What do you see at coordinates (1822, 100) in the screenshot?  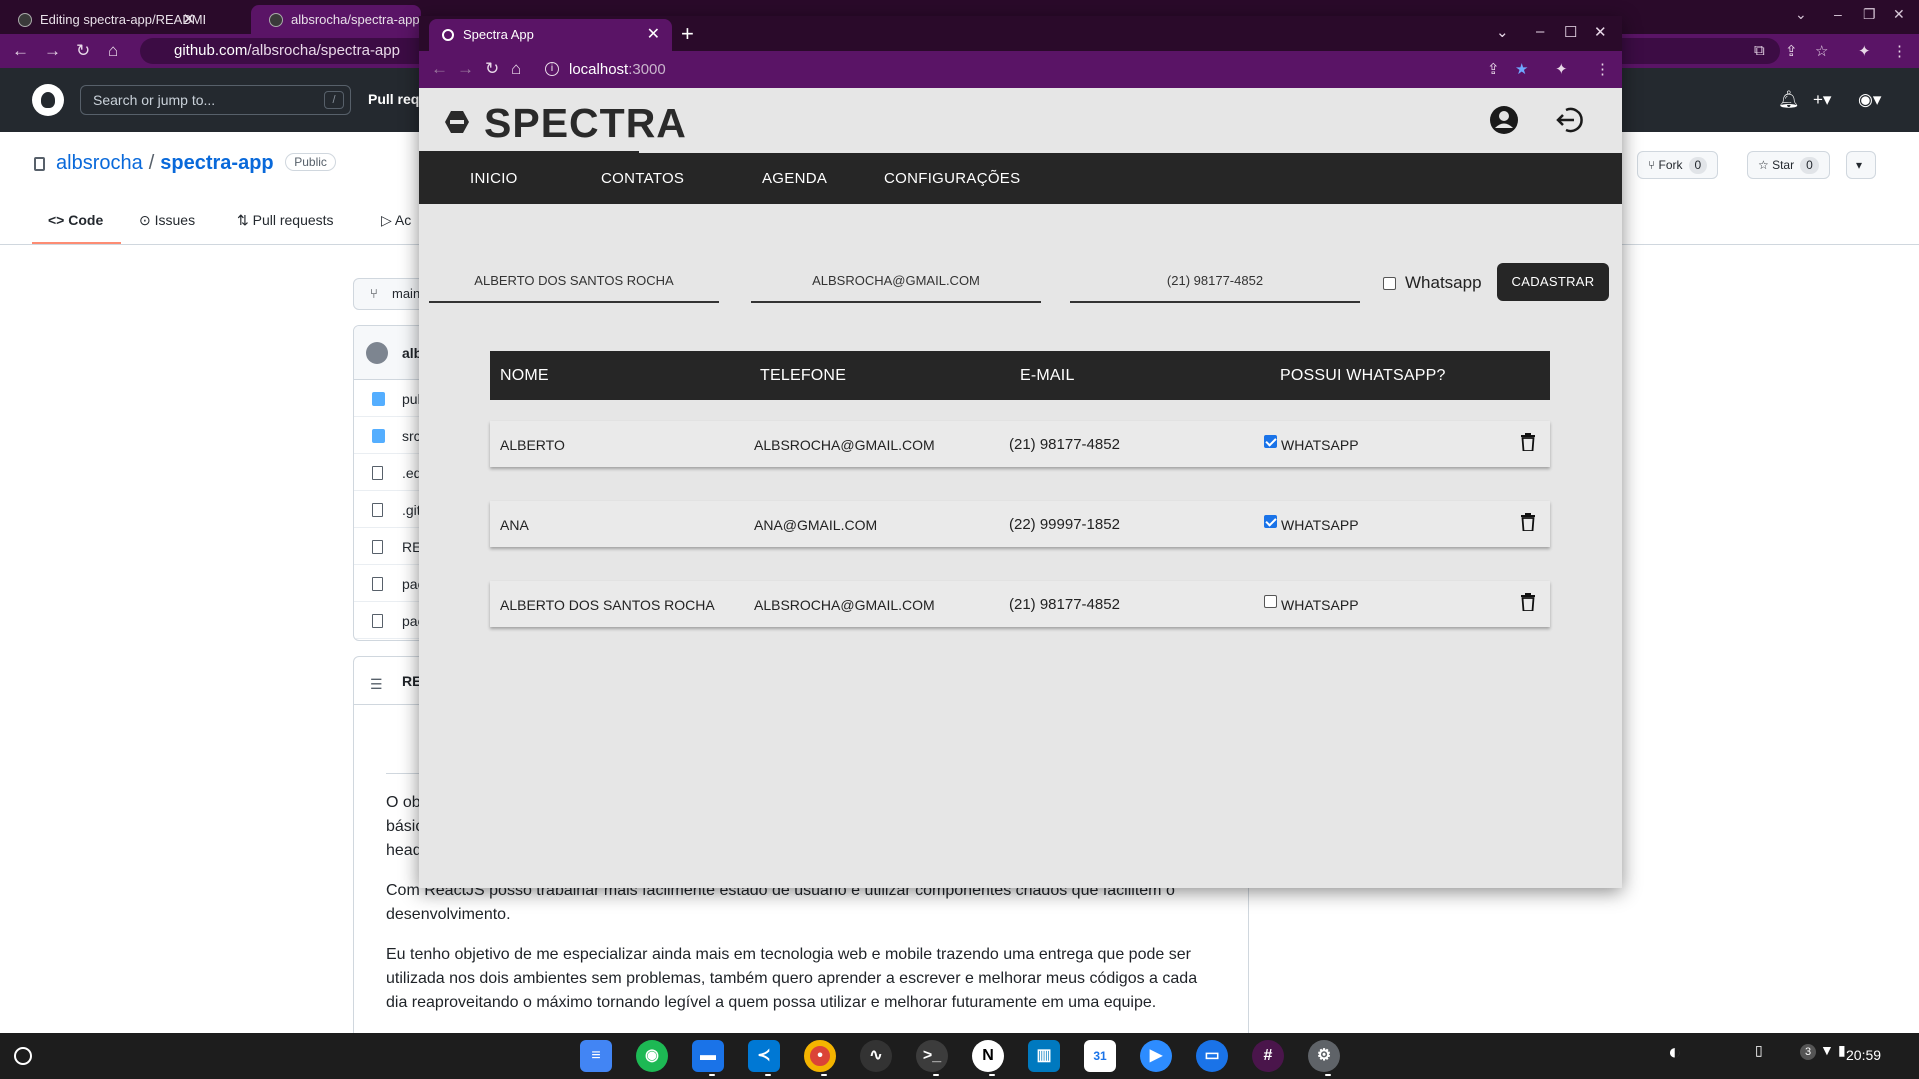 I see `create-new-icon: +▾` at bounding box center [1822, 100].